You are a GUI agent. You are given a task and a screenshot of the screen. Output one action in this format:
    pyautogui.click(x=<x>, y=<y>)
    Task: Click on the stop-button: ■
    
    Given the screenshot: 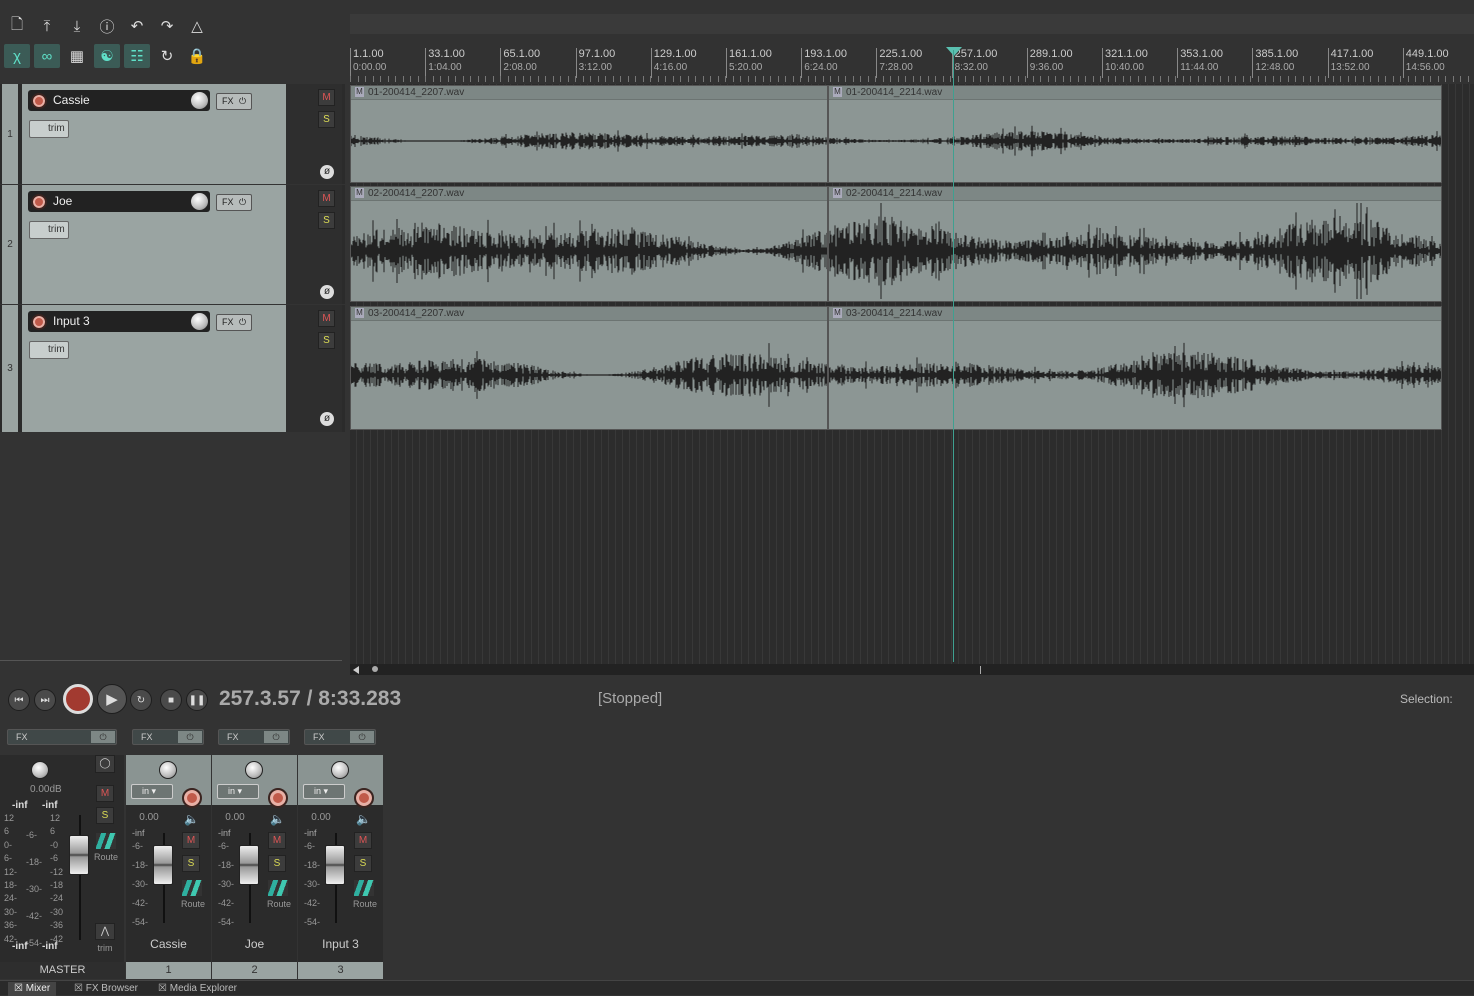 What is the action you would take?
    pyautogui.click(x=171, y=700)
    